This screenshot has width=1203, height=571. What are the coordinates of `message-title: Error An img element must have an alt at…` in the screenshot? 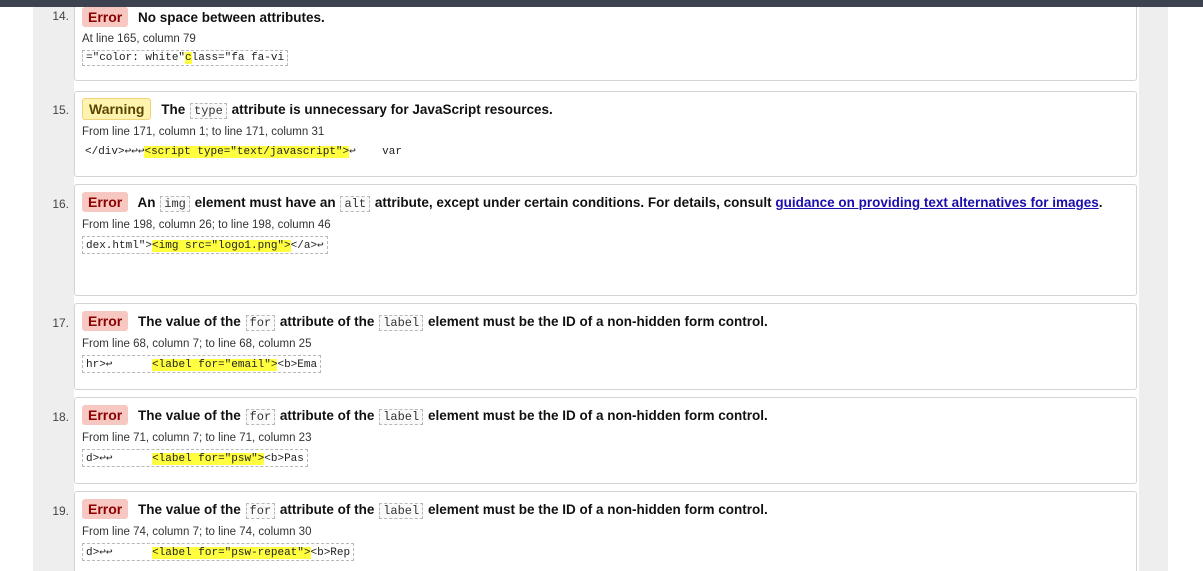 It's located at (605, 203).